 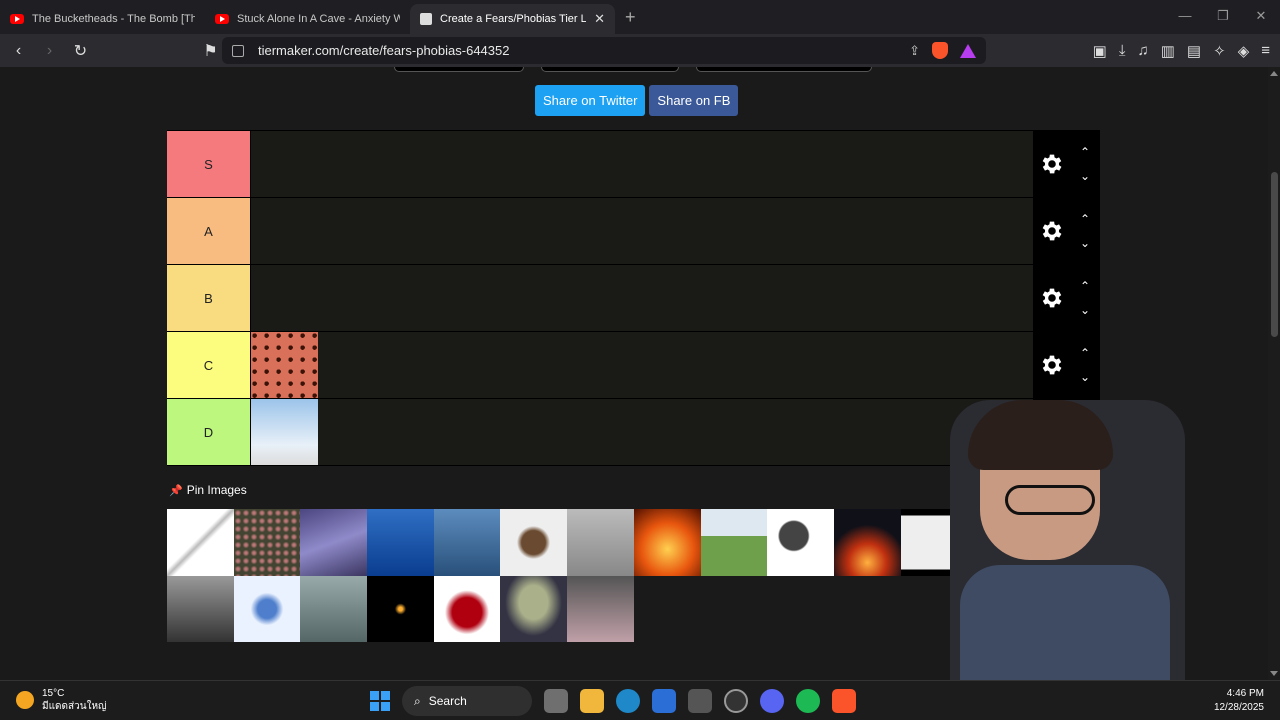 What do you see at coordinates (417, 700) in the screenshot?
I see `search-icon: ⌕` at bounding box center [417, 700].